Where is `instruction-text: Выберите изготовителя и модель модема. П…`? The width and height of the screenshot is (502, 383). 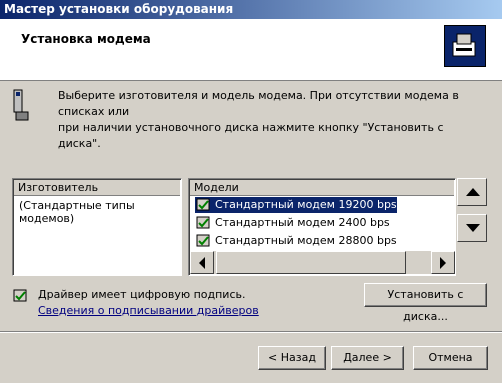
instruction-text: Выберите изготовителя и модель модема. П… is located at coordinates (258, 119).